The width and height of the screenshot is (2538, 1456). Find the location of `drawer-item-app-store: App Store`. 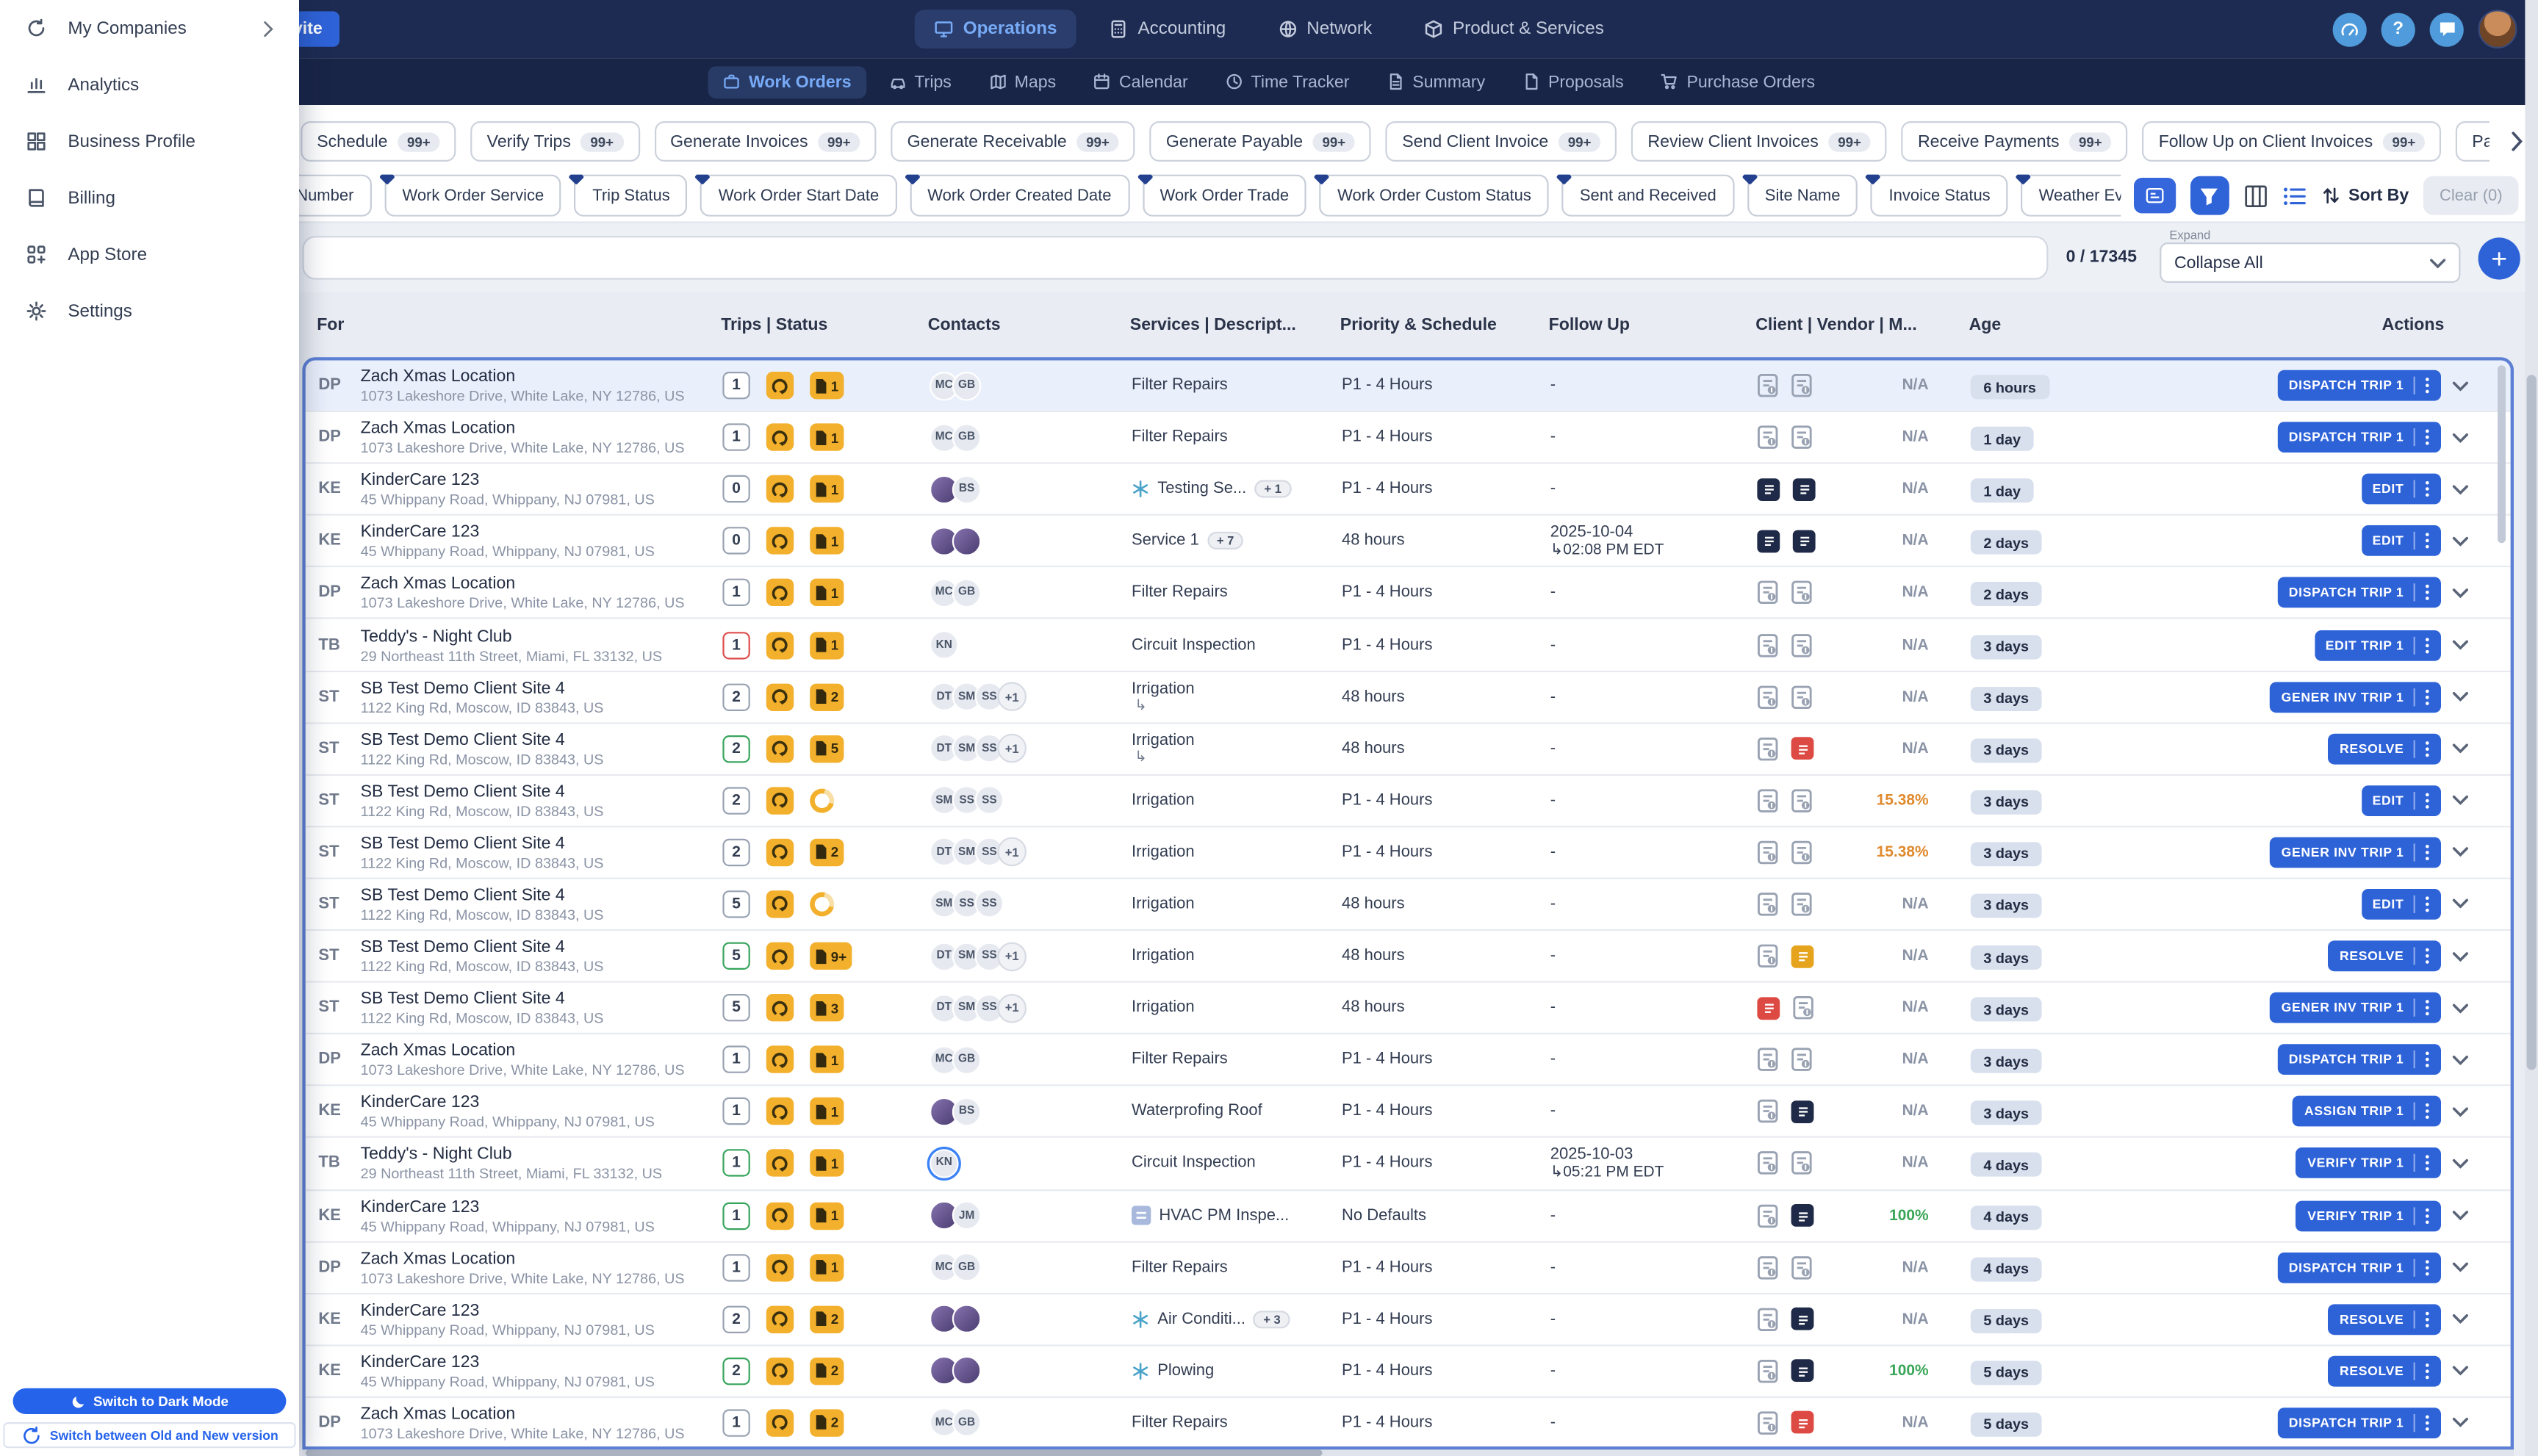

drawer-item-app-store: App Store is located at coordinates (149, 254).